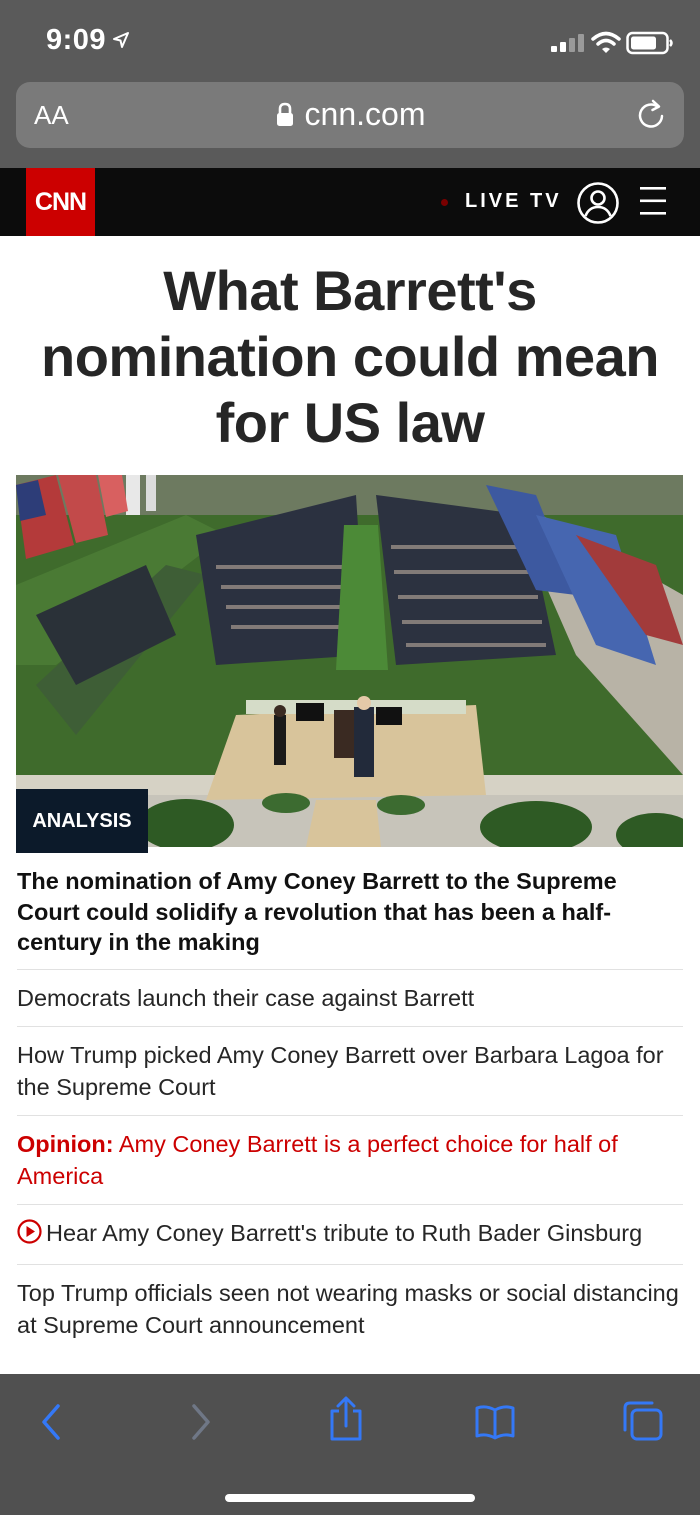  What do you see at coordinates (29, 1235) in the screenshot?
I see `play-icon` at bounding box center [29, 1235].